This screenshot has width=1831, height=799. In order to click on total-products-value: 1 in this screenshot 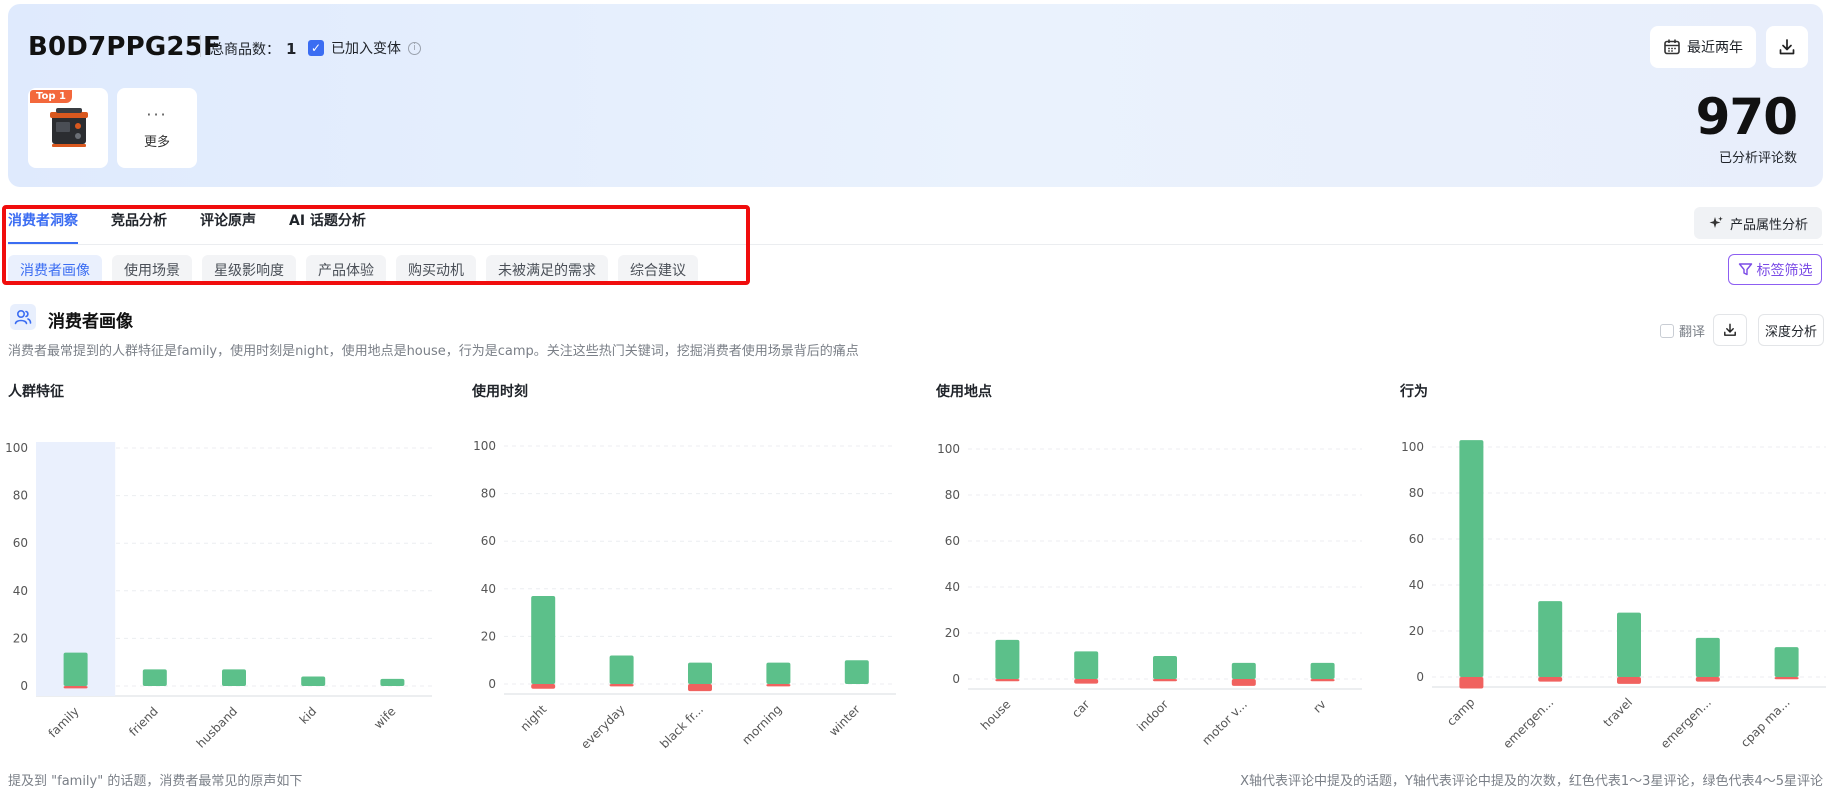, I will do `click(291, 49)`.